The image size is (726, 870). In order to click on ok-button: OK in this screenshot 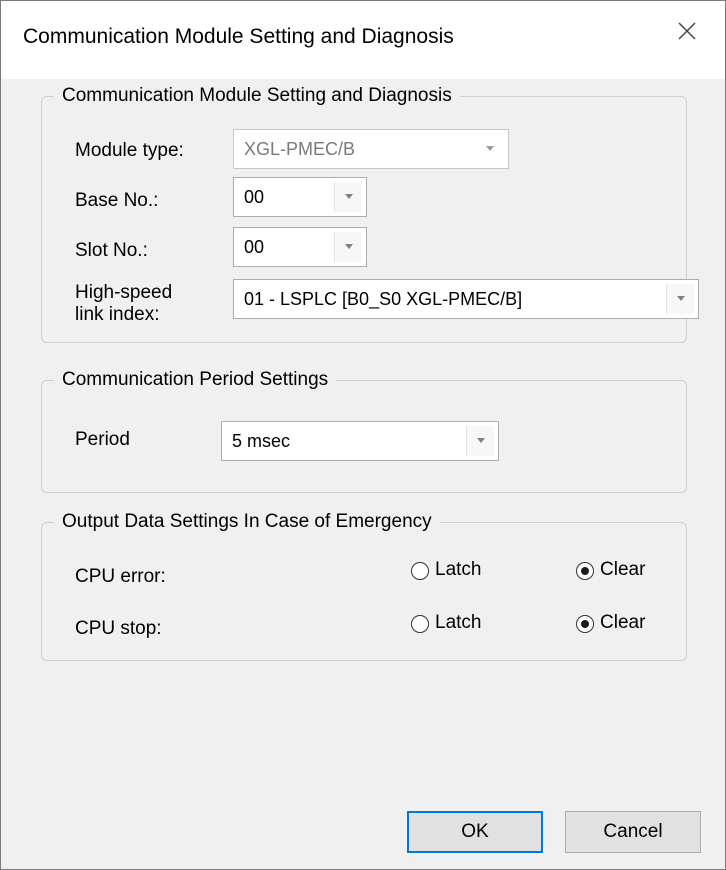, I will do `click(475, 832)`.